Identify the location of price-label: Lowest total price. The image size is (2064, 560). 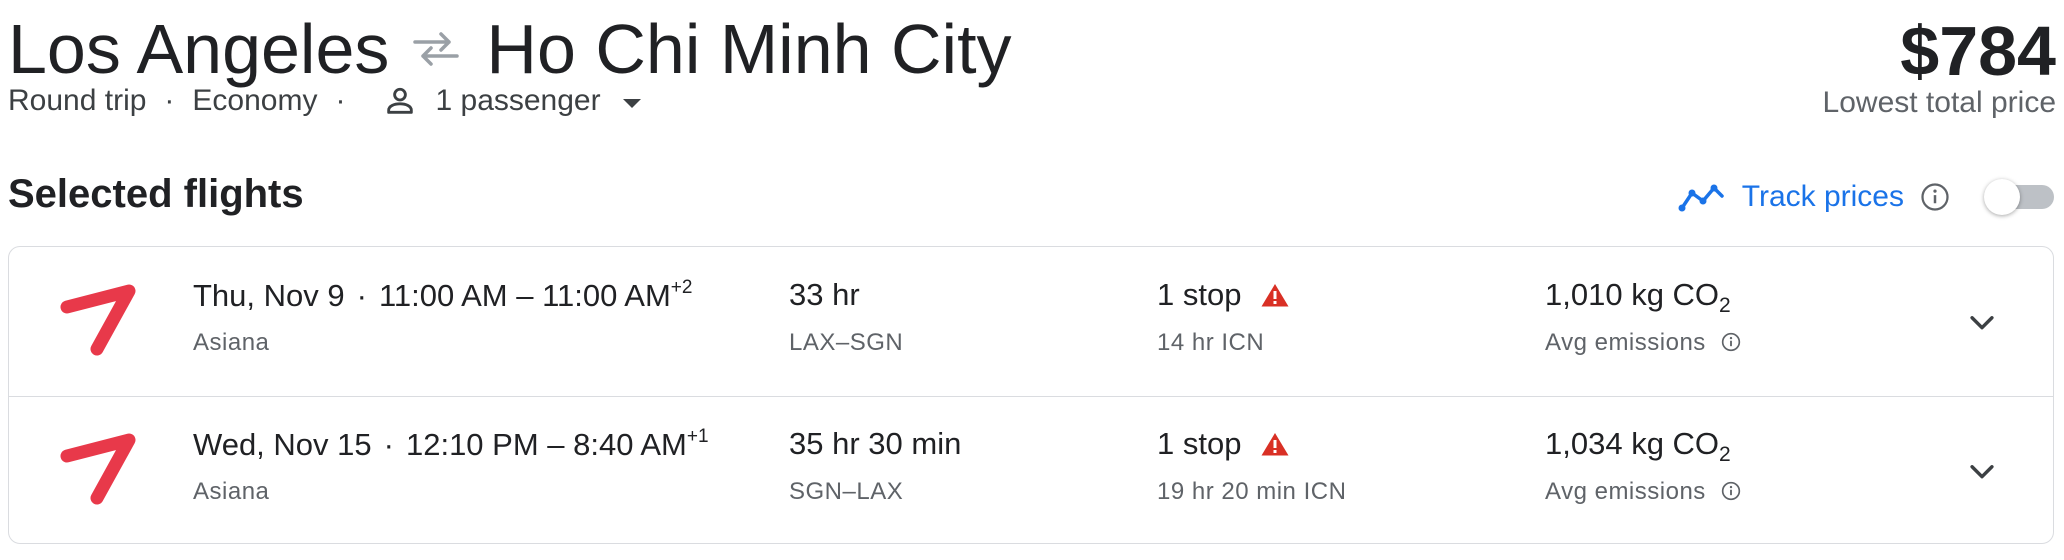
(1939, 102).